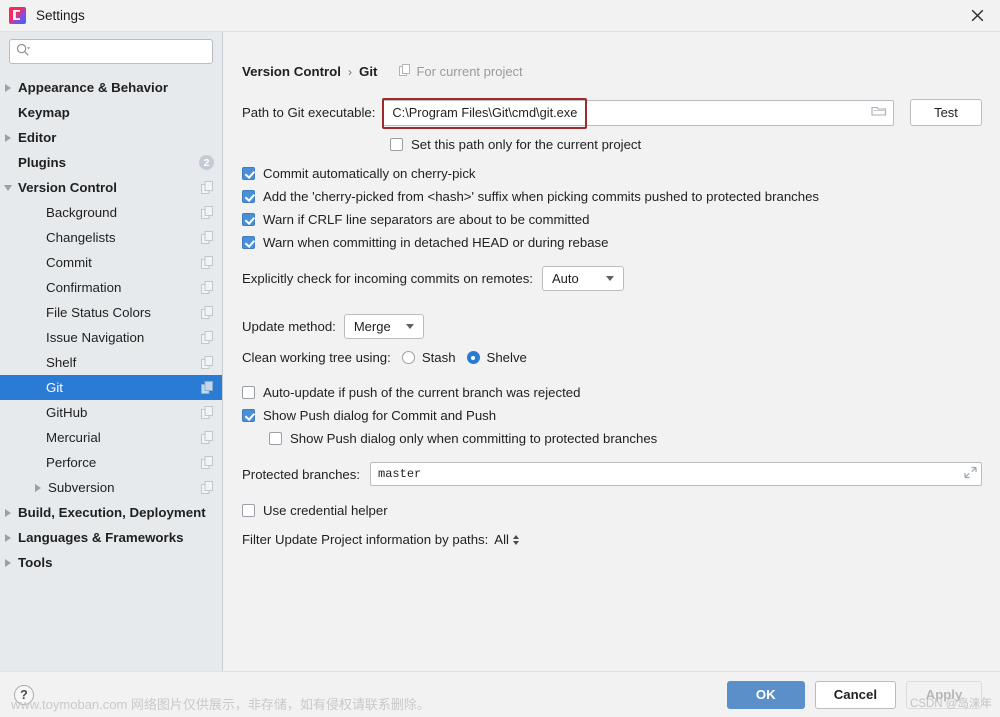 The width and height of the screenshot is (1000, 717). What do you see at coordinates (54, 387) in the screenshot?
I see `sidebar-item-label: Git` at bounding box center [54, 387].